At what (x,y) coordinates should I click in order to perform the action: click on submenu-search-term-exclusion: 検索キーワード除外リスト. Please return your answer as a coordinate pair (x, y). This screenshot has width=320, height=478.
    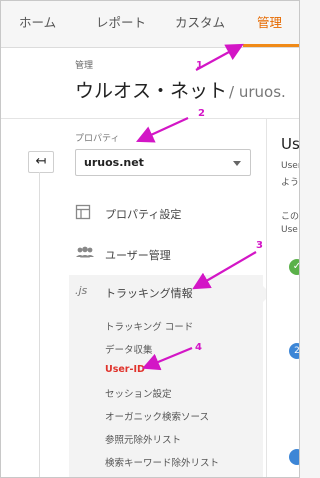
    Looking at the image, I should click on (162, 462).